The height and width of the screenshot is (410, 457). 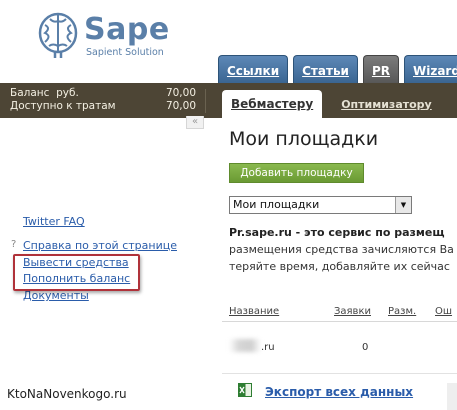 I want to click on sites-filter-select: Мои площадки ▼, so click(x=320, y=205).